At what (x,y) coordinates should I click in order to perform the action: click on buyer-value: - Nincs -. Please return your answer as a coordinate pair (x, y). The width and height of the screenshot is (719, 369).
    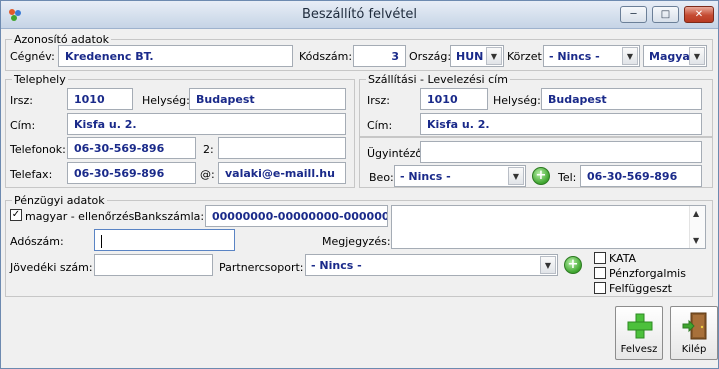
    Looking at the image, I should click on (425, 176).